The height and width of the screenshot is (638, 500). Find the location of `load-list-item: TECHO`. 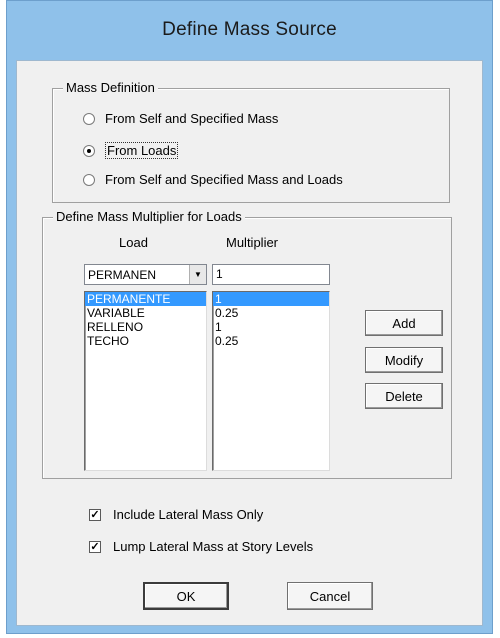

load-list-item: TECHO is located at coordinates (145, 341).